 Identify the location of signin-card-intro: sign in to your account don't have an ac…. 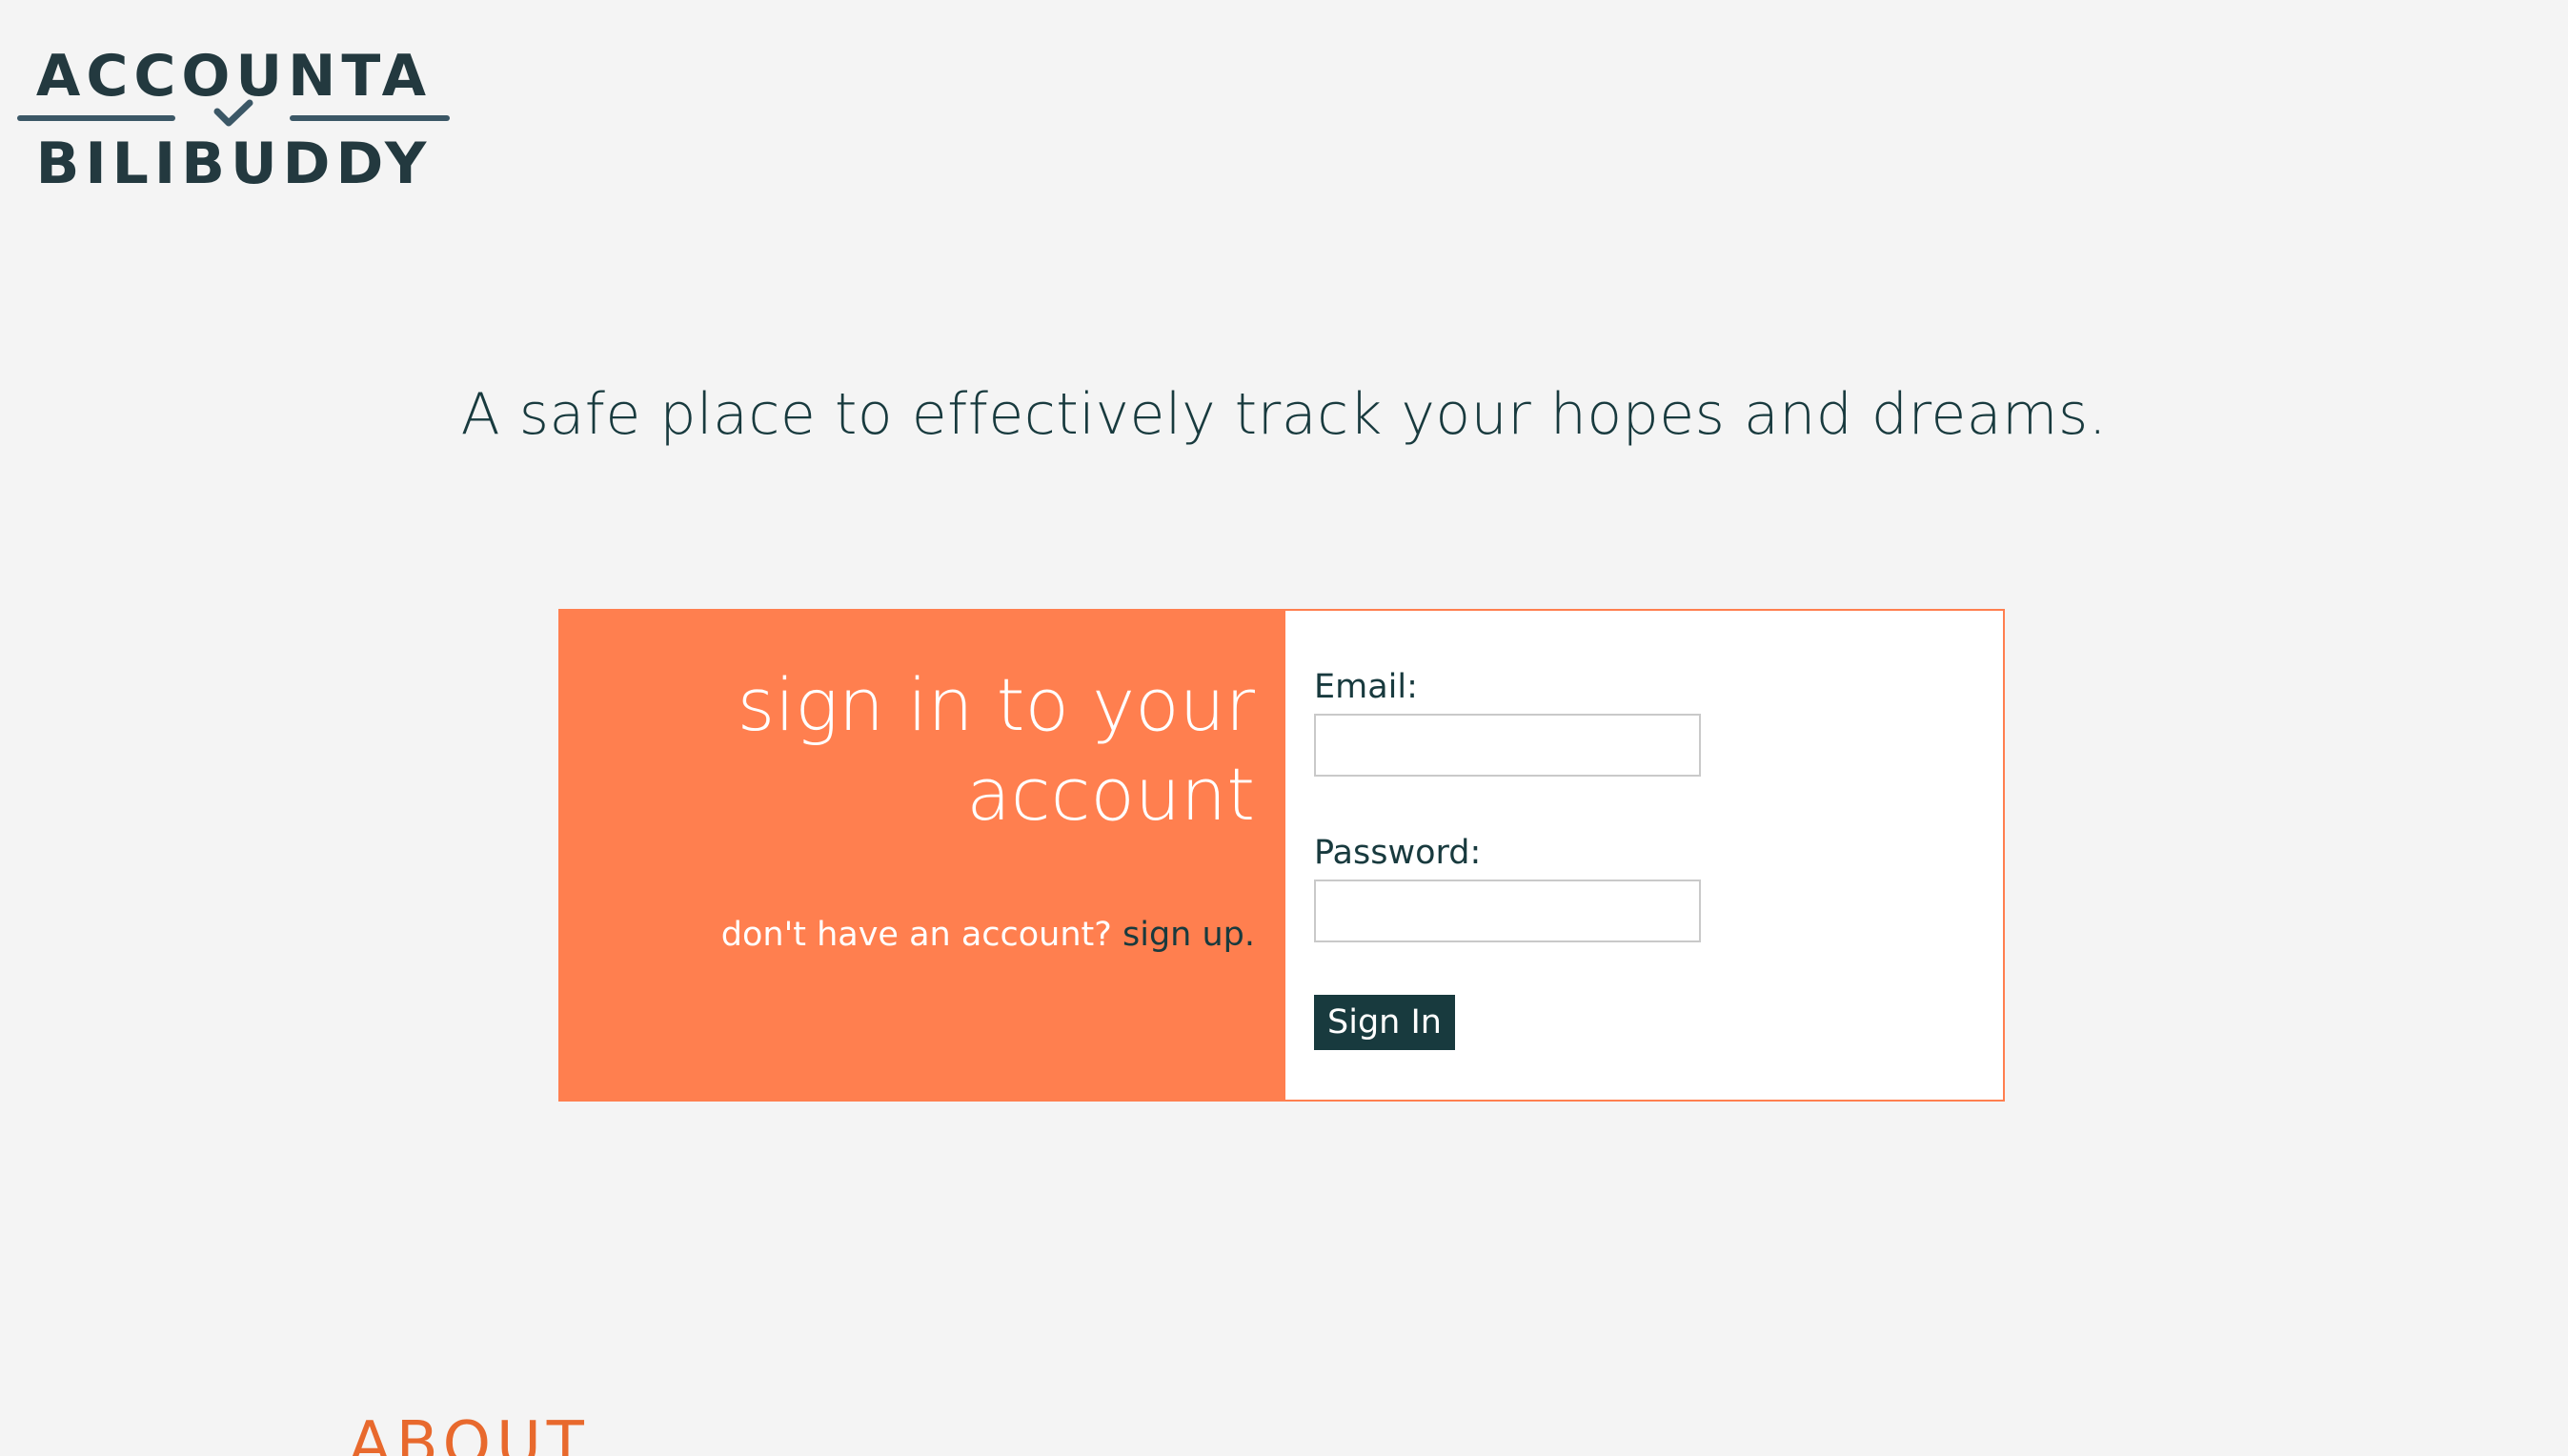
(922, 855).